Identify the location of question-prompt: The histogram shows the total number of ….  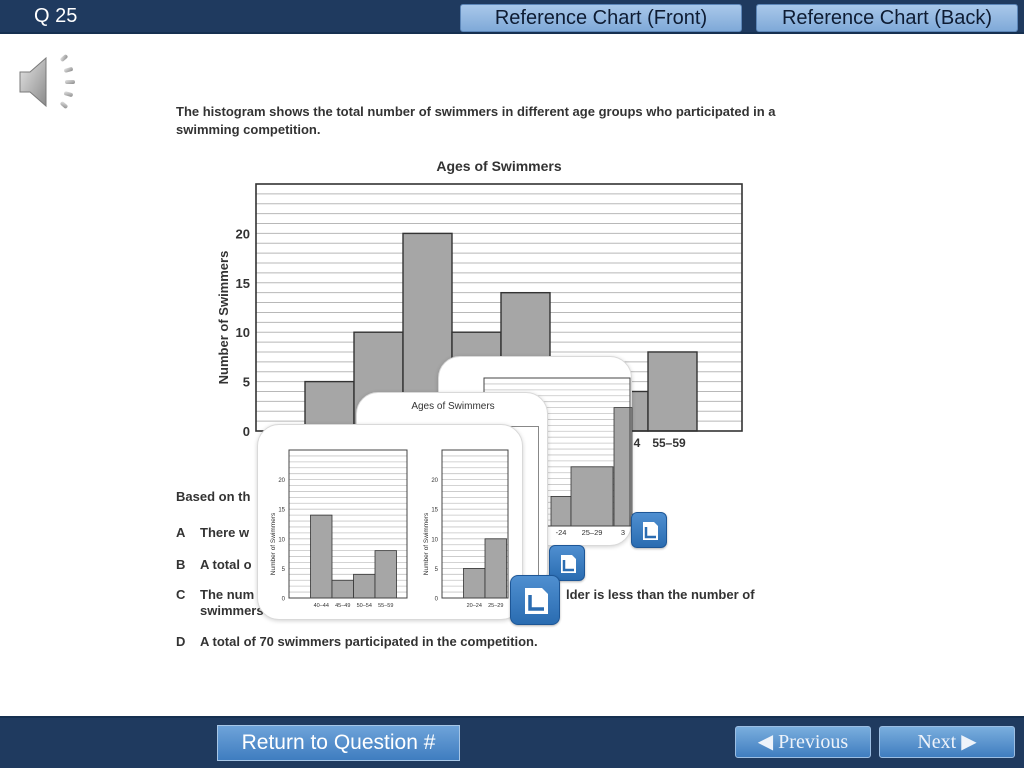
(476, 120).